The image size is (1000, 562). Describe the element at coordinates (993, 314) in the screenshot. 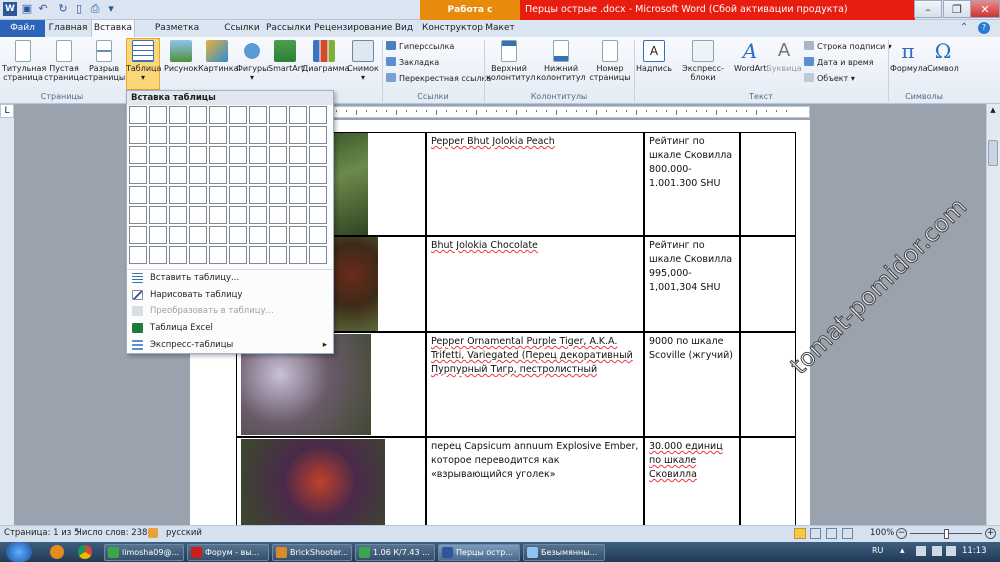

I see `vertical-scrollbar` at that location.